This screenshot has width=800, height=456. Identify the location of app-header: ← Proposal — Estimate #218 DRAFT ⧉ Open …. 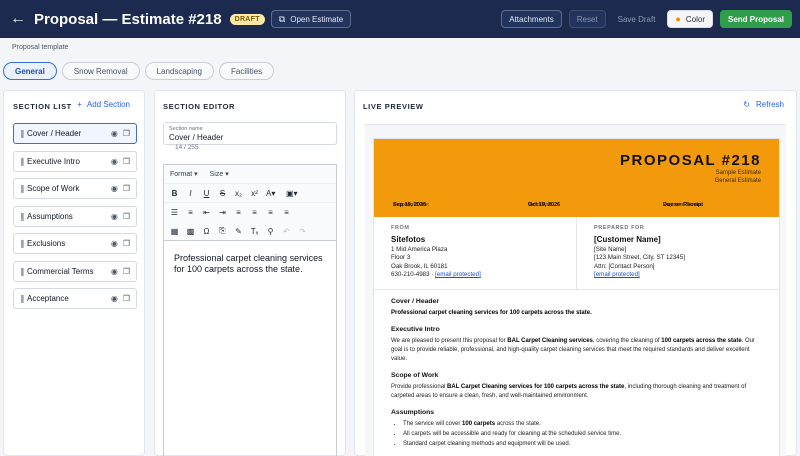
(400, 19).